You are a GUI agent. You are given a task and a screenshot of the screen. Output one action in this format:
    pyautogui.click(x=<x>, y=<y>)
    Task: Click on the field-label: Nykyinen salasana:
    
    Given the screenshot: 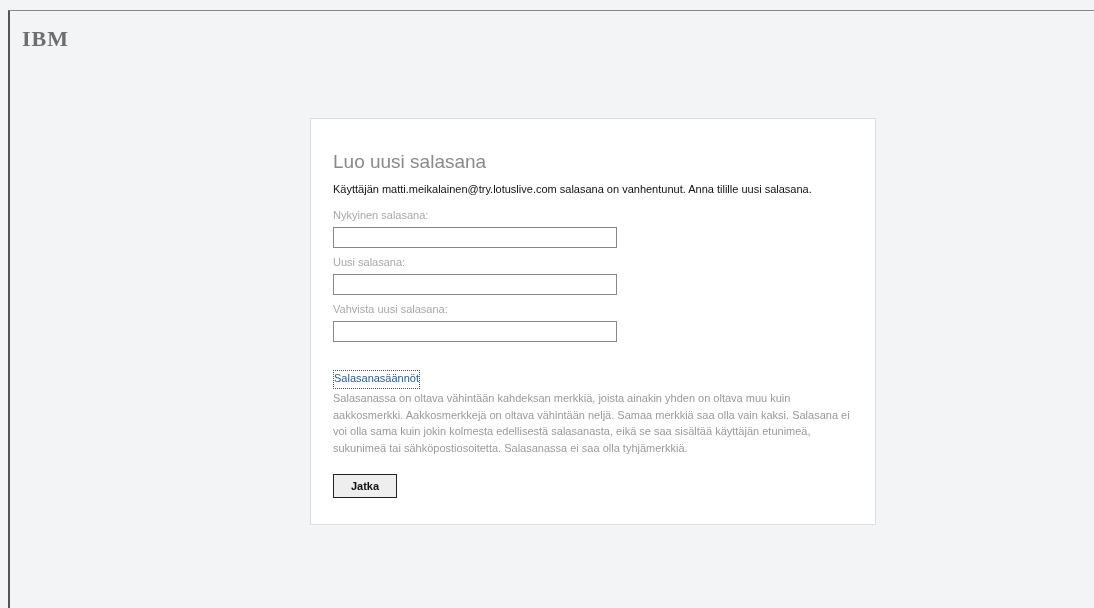 What is the action you would take?
    pyautogui.click(x=381, y=215)
    